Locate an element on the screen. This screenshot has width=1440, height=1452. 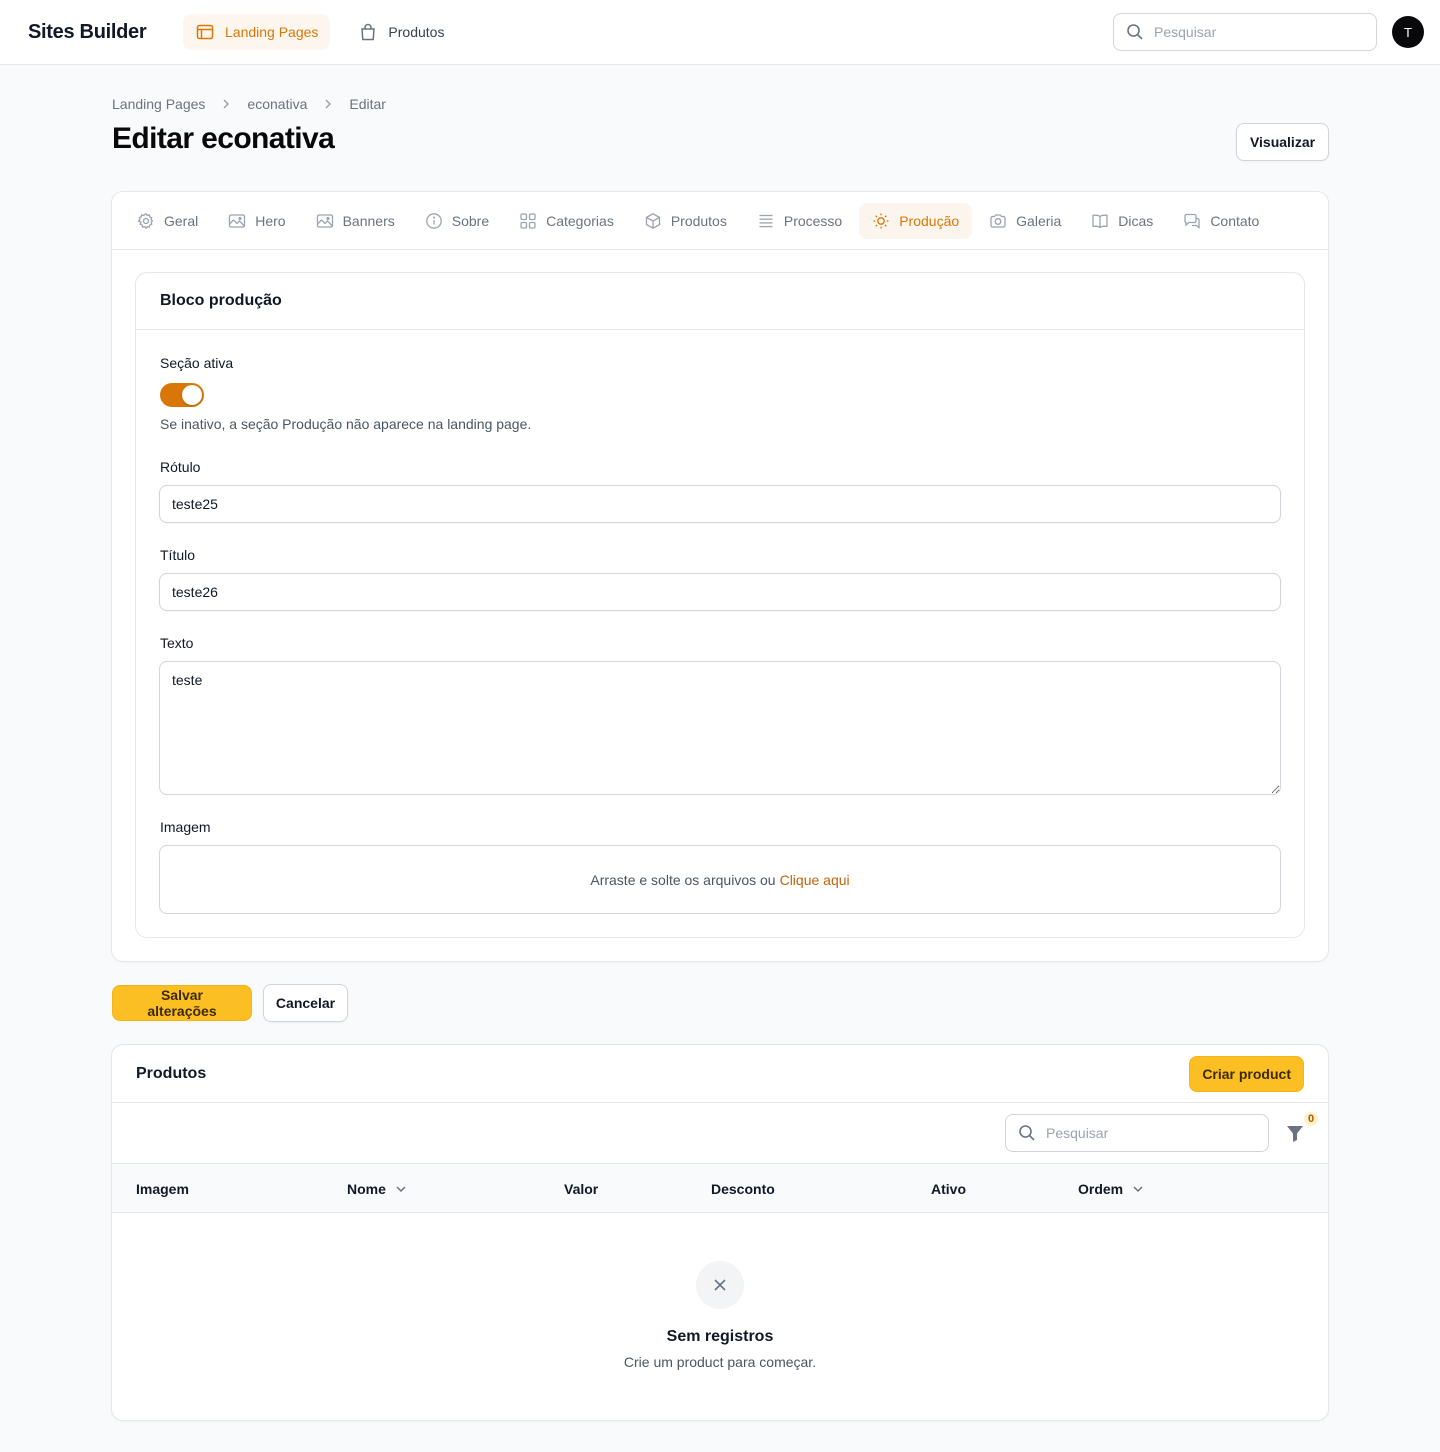
filter-icon is located at coordinates (1295, 1133).